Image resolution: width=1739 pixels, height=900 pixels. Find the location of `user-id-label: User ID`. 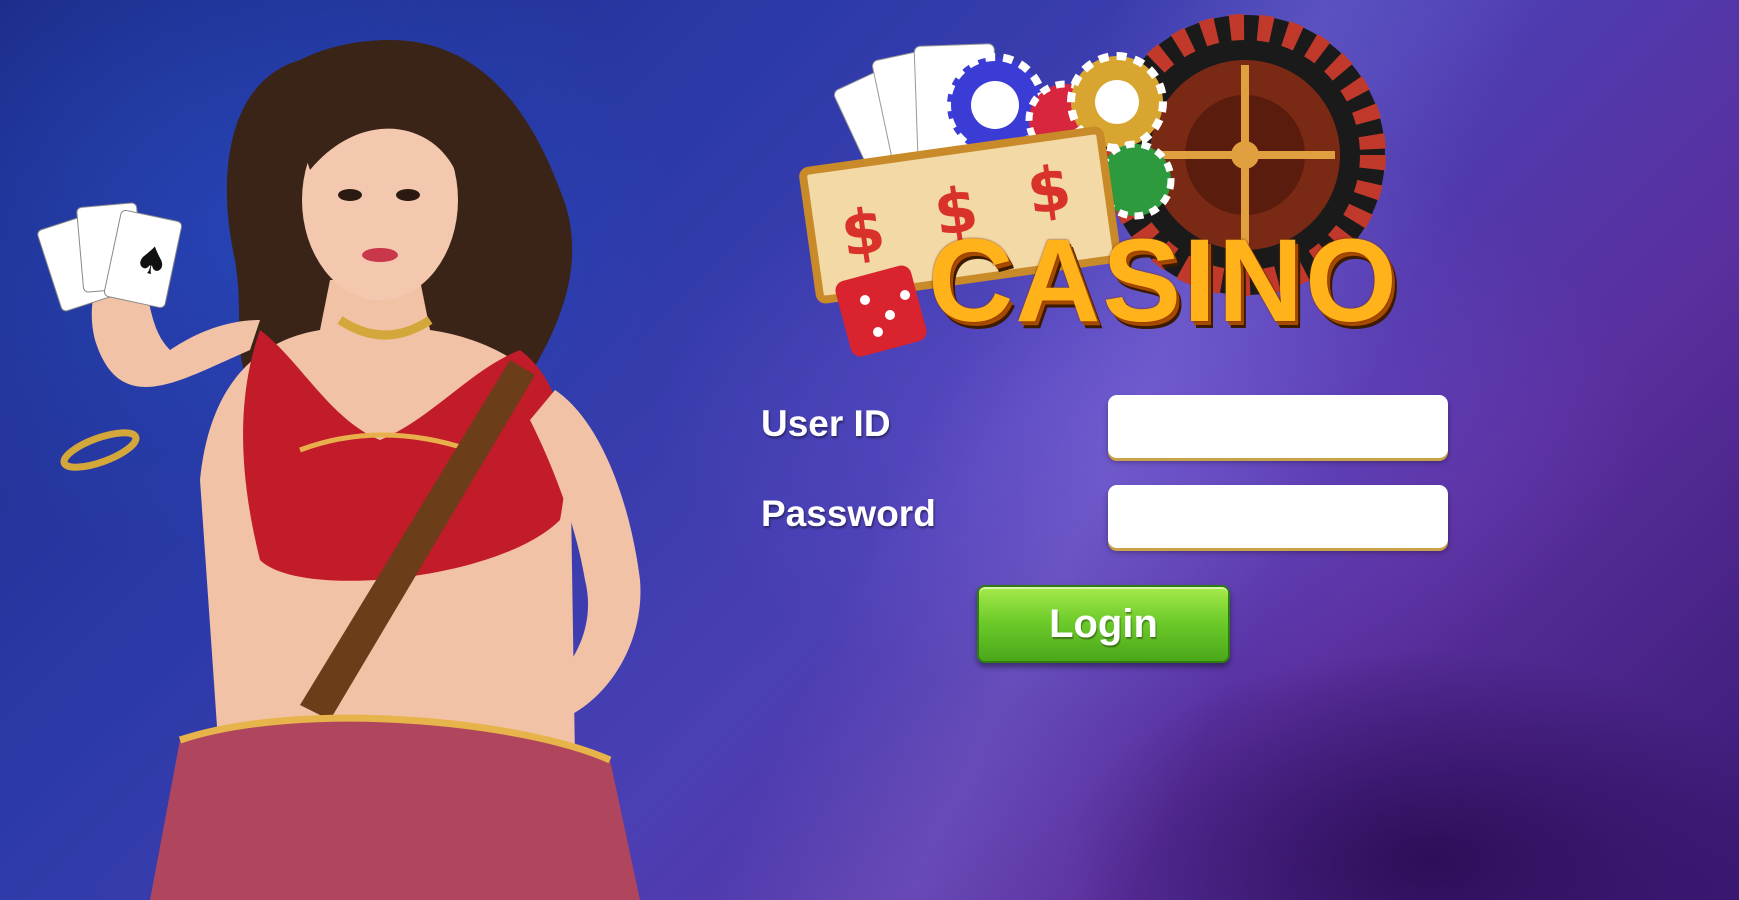

user-id-label: User ID is located at coordinates (826, 423).